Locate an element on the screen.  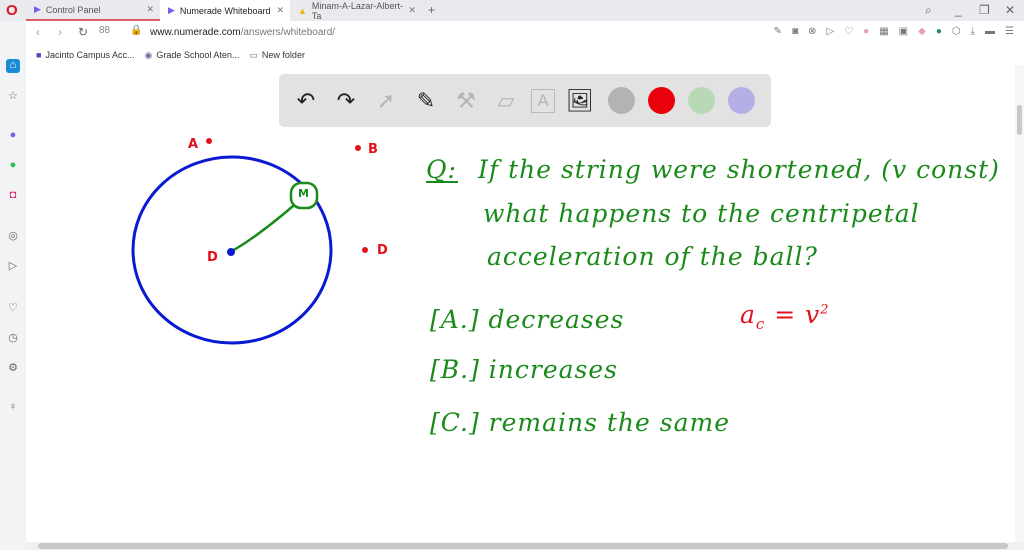
formula-rhs: = v is located at coordinates (797, 314).